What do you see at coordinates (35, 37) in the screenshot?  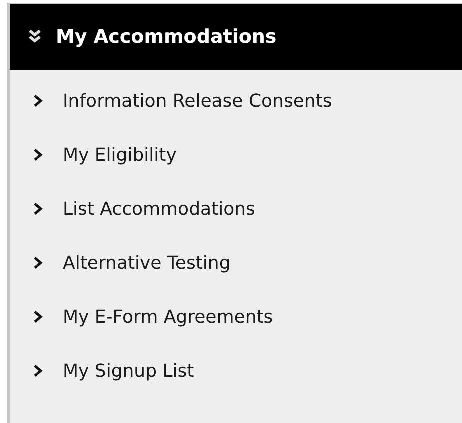 I see `double-chevron-down-icon` at bounding box center [35, 37].